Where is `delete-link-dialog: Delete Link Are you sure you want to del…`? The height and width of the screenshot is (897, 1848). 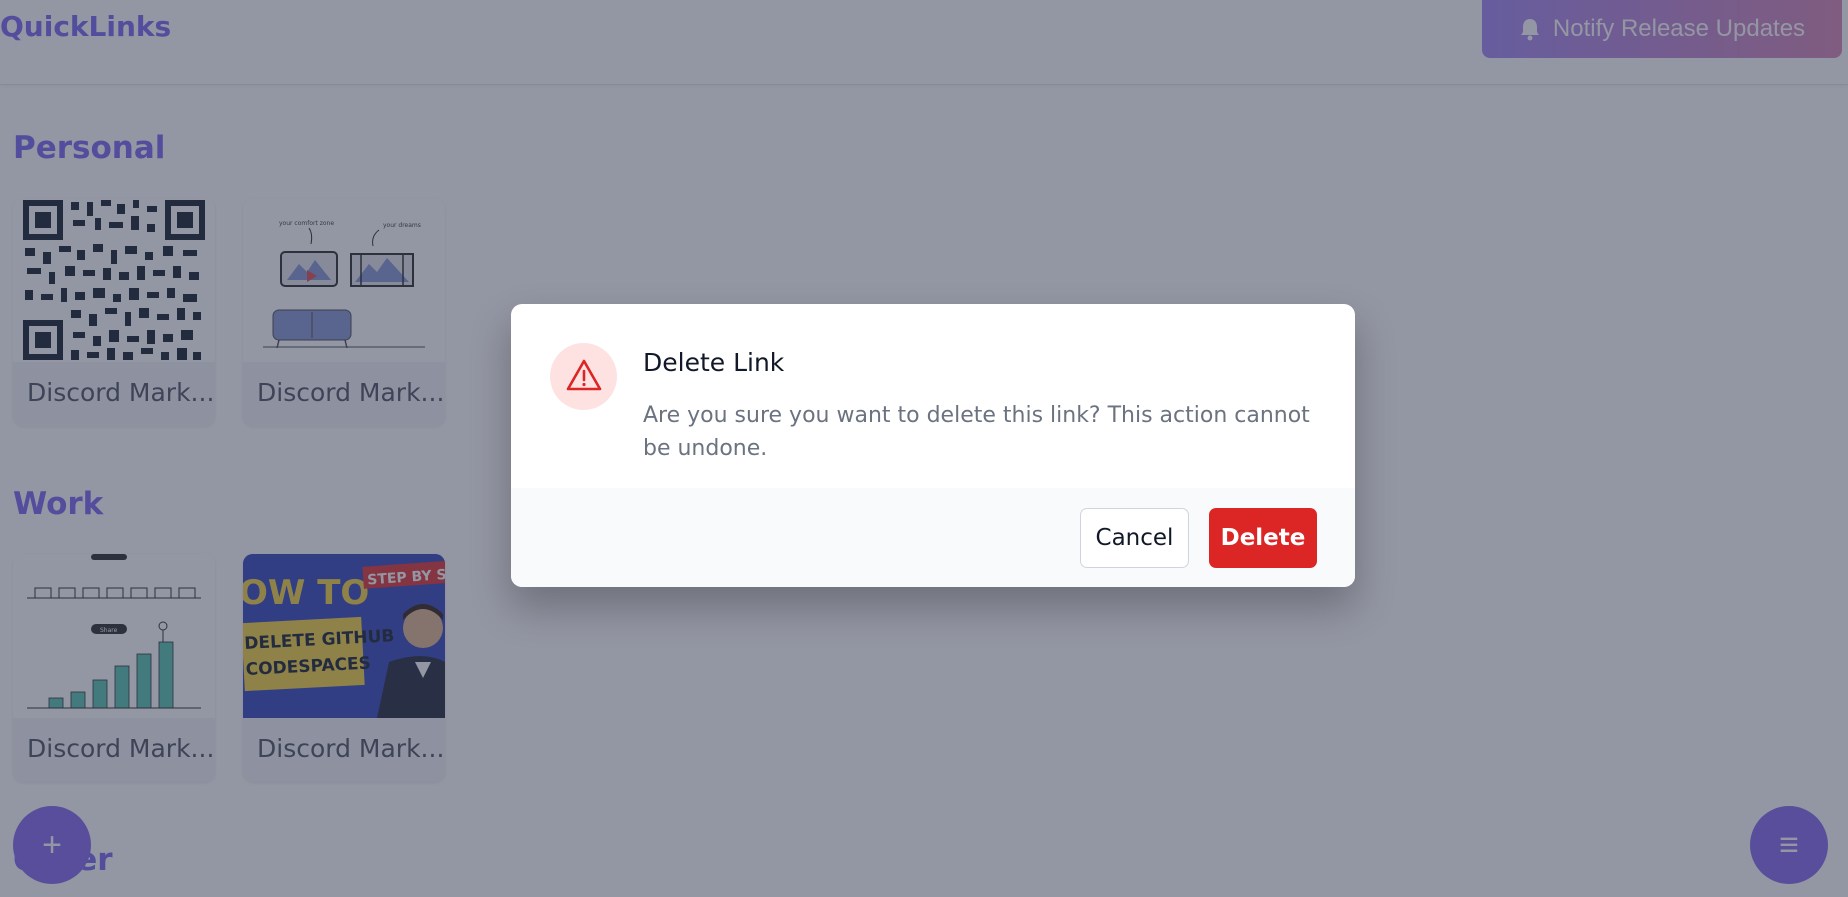 delete-link-dialog: Delete Link Are you sure you want to del… is located at coordinates (933, 445).